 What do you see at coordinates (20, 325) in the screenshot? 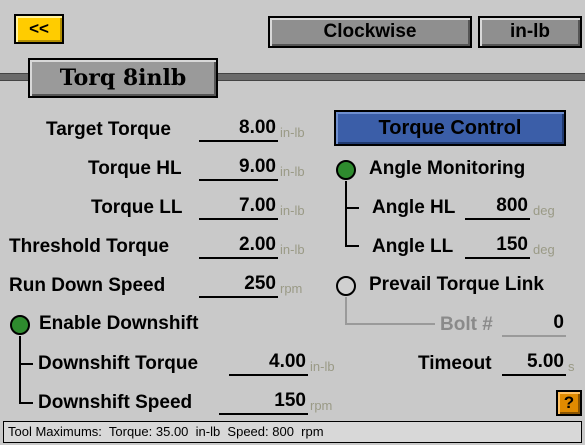
I see `enable-downshift-led` at bounding box center [20, 325].